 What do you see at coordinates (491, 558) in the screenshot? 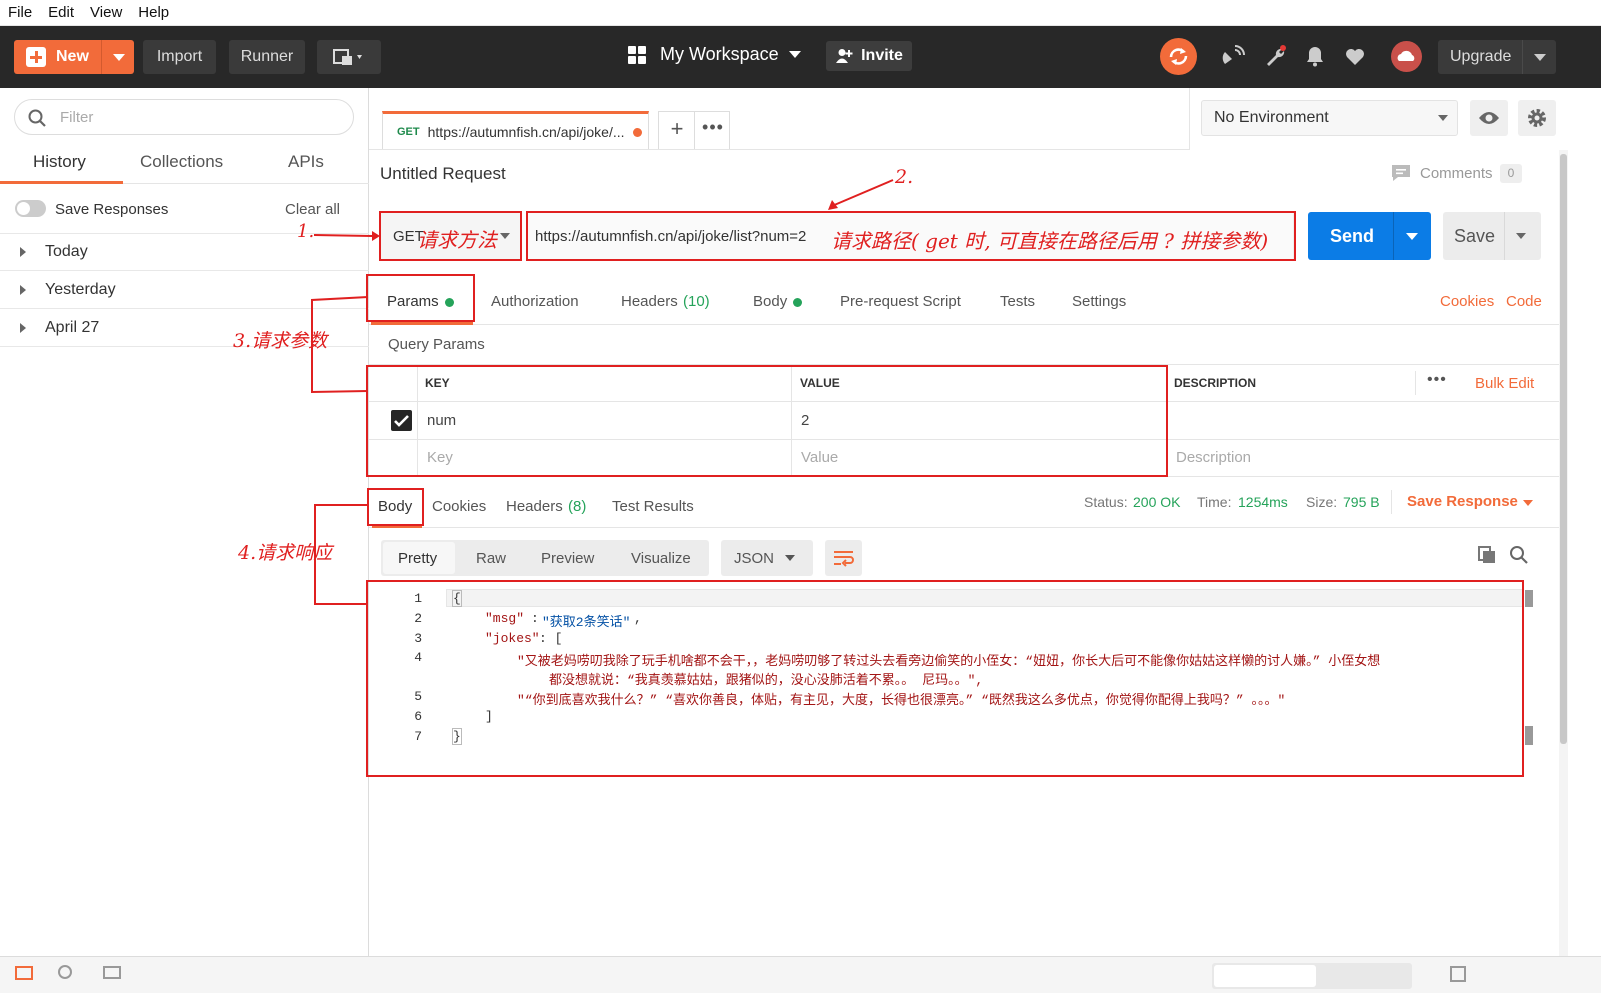
I see `view-raw: Raw` at bounding box center [491, 558].